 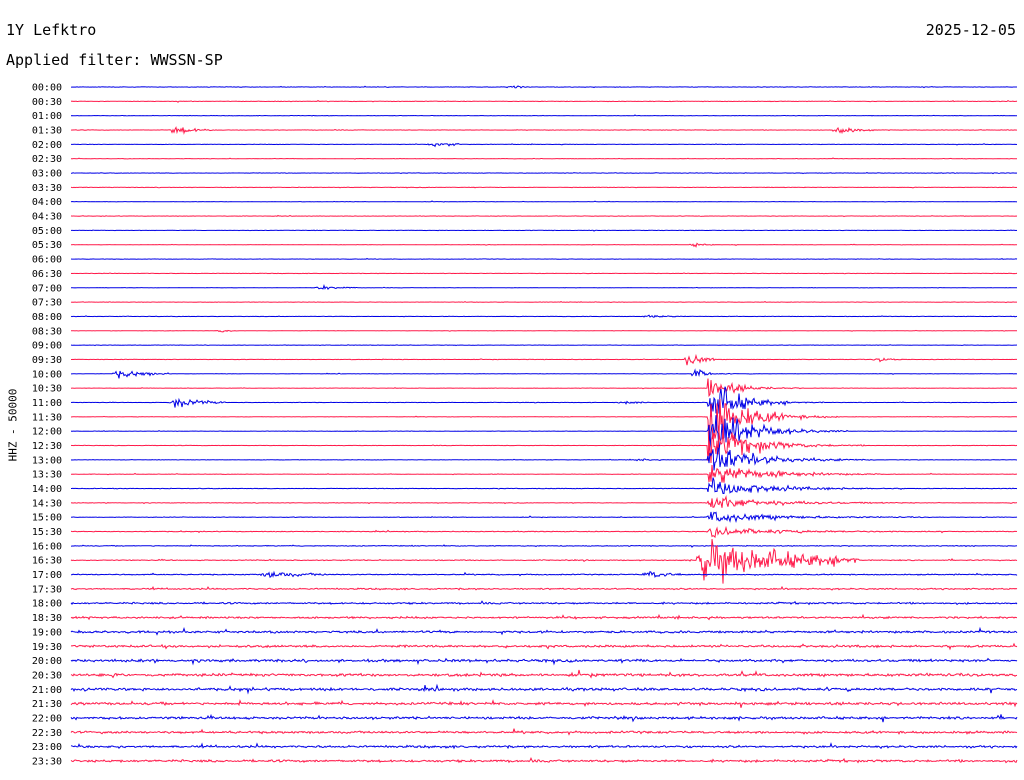 What do you see at coordinates (47, 303) in the screenshot?
I see `tick-label-0730: 07:30` at bounding box center [47, 303].